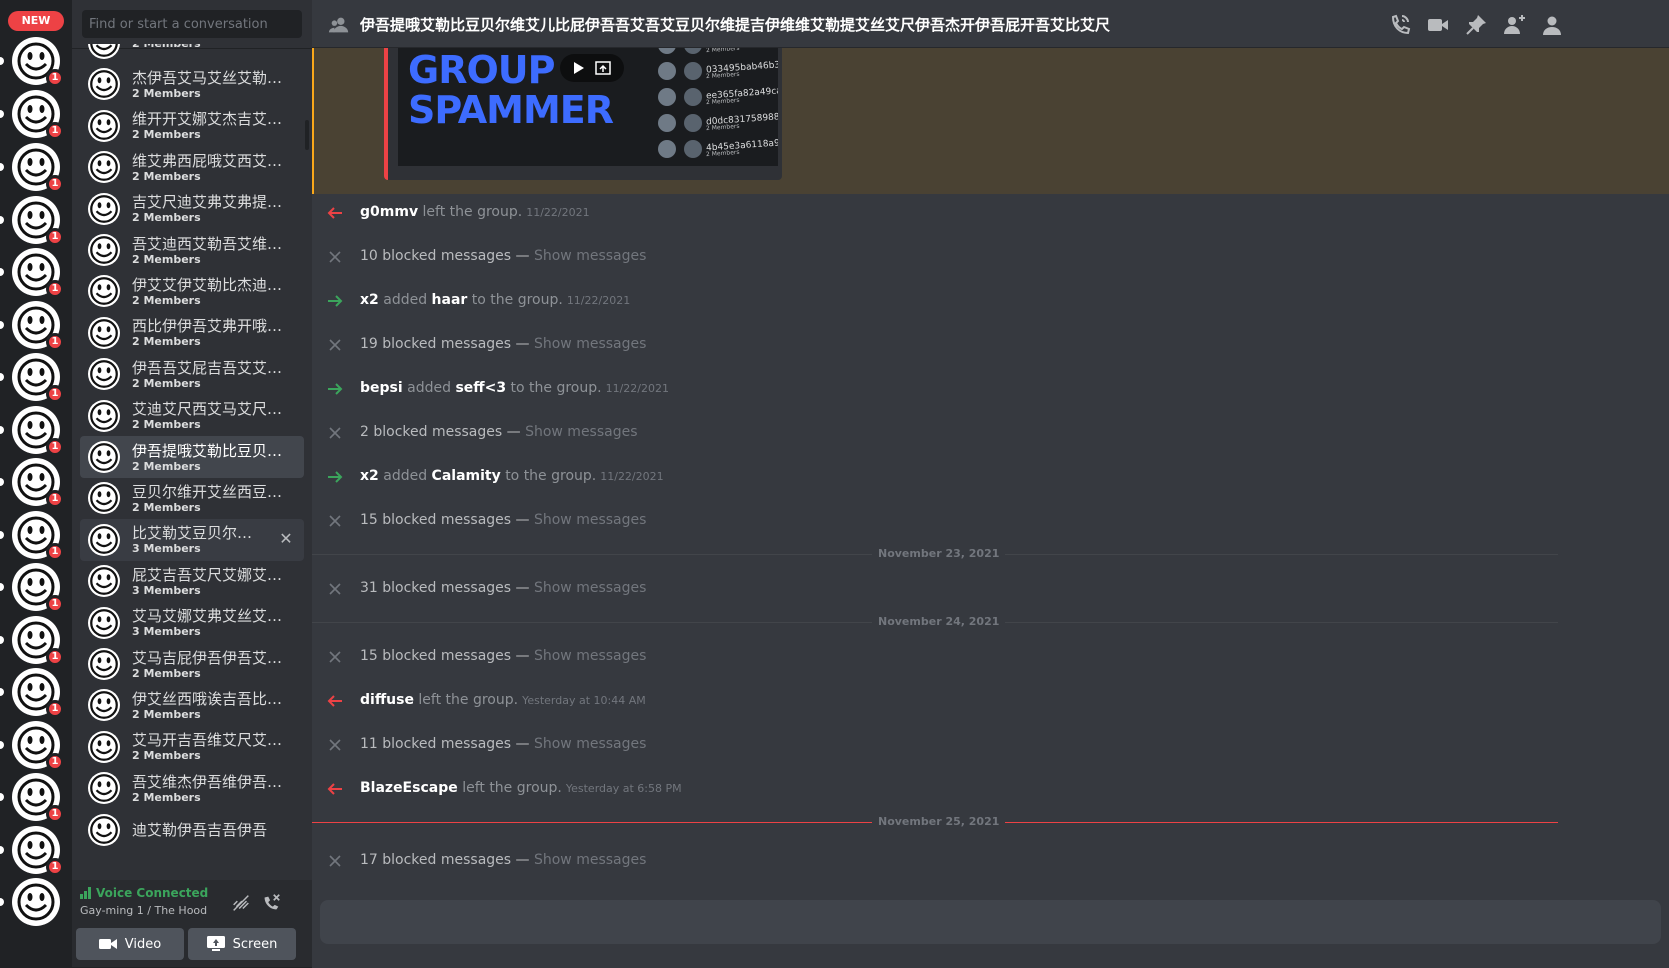 The height and width of the screenshot is (968, 1669). Describe the element at coordinates (405, 300) in the screenshot. I see `system-verb: added` at that location.